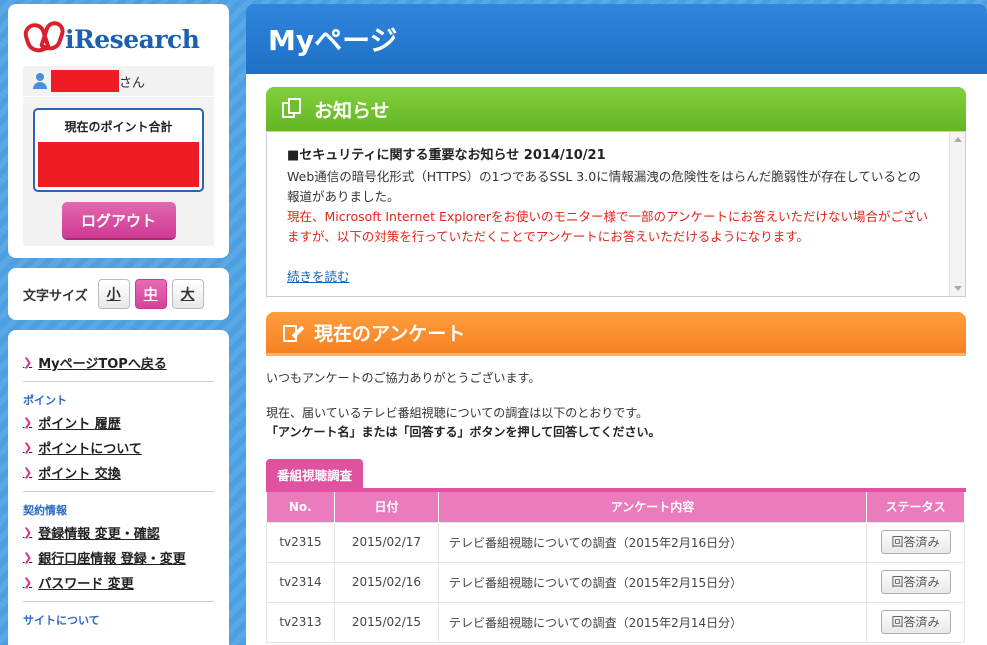 The height and width of the screenshot is (645, 987). What do you see at coordinates (958, 288) in the screenshot?
I see `scroll-down-arrow-icon` at bounding box center [958, 288].